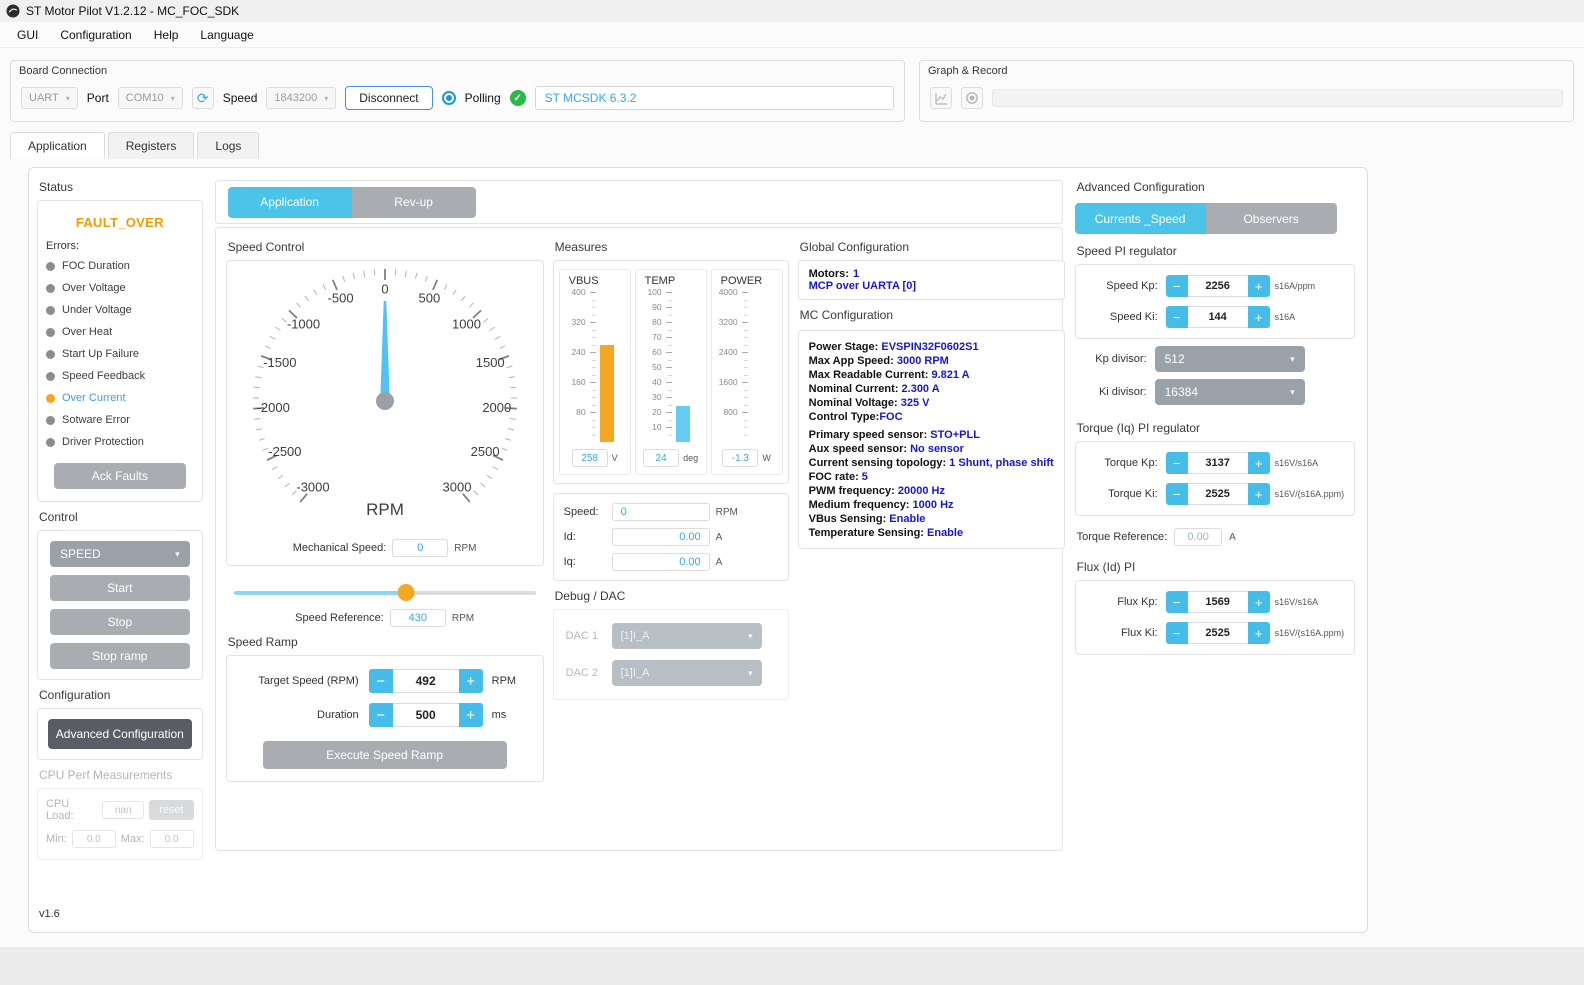 The height and width of the screenshot is (985, 1584). Describe the element at coordinates (1176, 286) in the screenshot. I see `speed-kp-decrement: −` at that location.